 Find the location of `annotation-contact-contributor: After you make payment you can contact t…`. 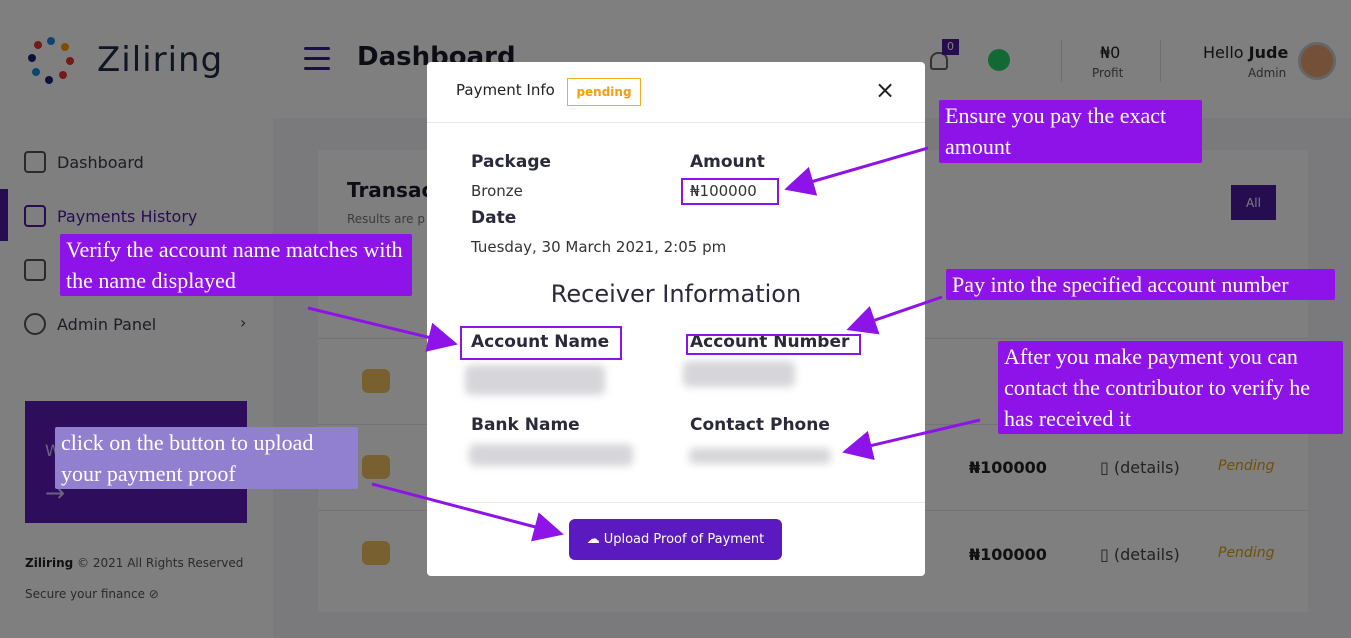

annotation-contact-contributor: After you make payment you can contact t… is located at coordinates (1170, 387).